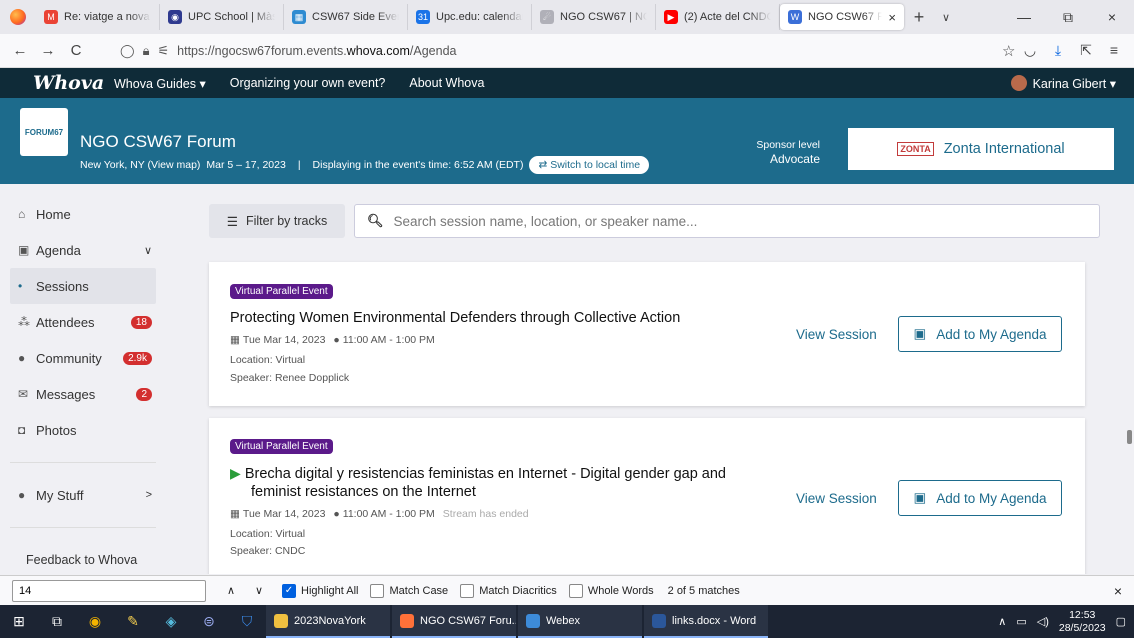 The height and width of the screenshot is (638, 1134). What do you see at coordinates (920, 497) in the screenshot?
I see `calendar-plus-icon: ▣` at bounding box center [920, 497].